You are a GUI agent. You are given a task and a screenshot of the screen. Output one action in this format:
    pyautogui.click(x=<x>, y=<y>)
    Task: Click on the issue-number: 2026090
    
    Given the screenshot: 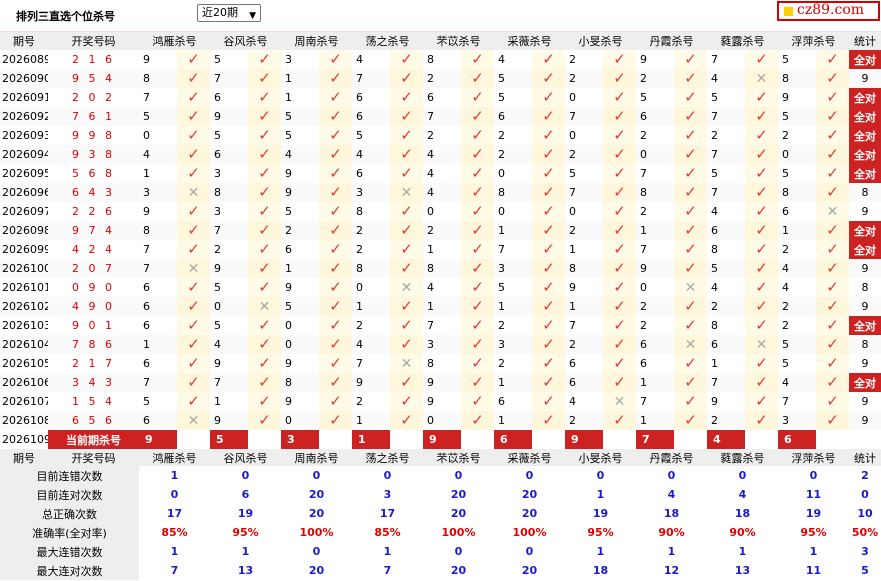 What is the action you would take?
    pyautogui.click(x=24, y=78)
    